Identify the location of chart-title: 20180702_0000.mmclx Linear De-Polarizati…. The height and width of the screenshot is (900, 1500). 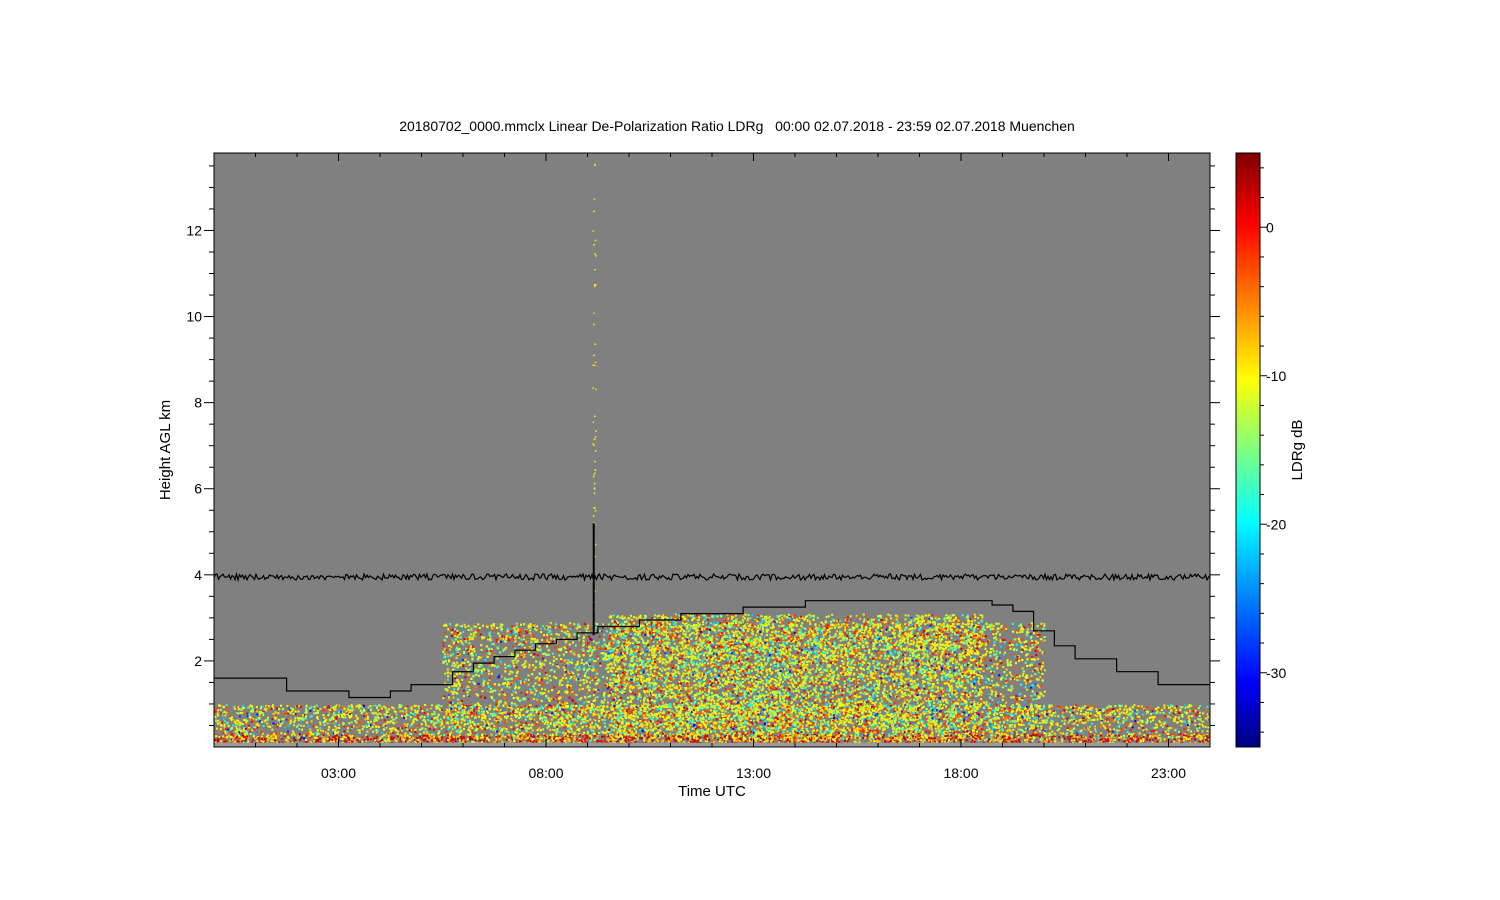
(737, 126).